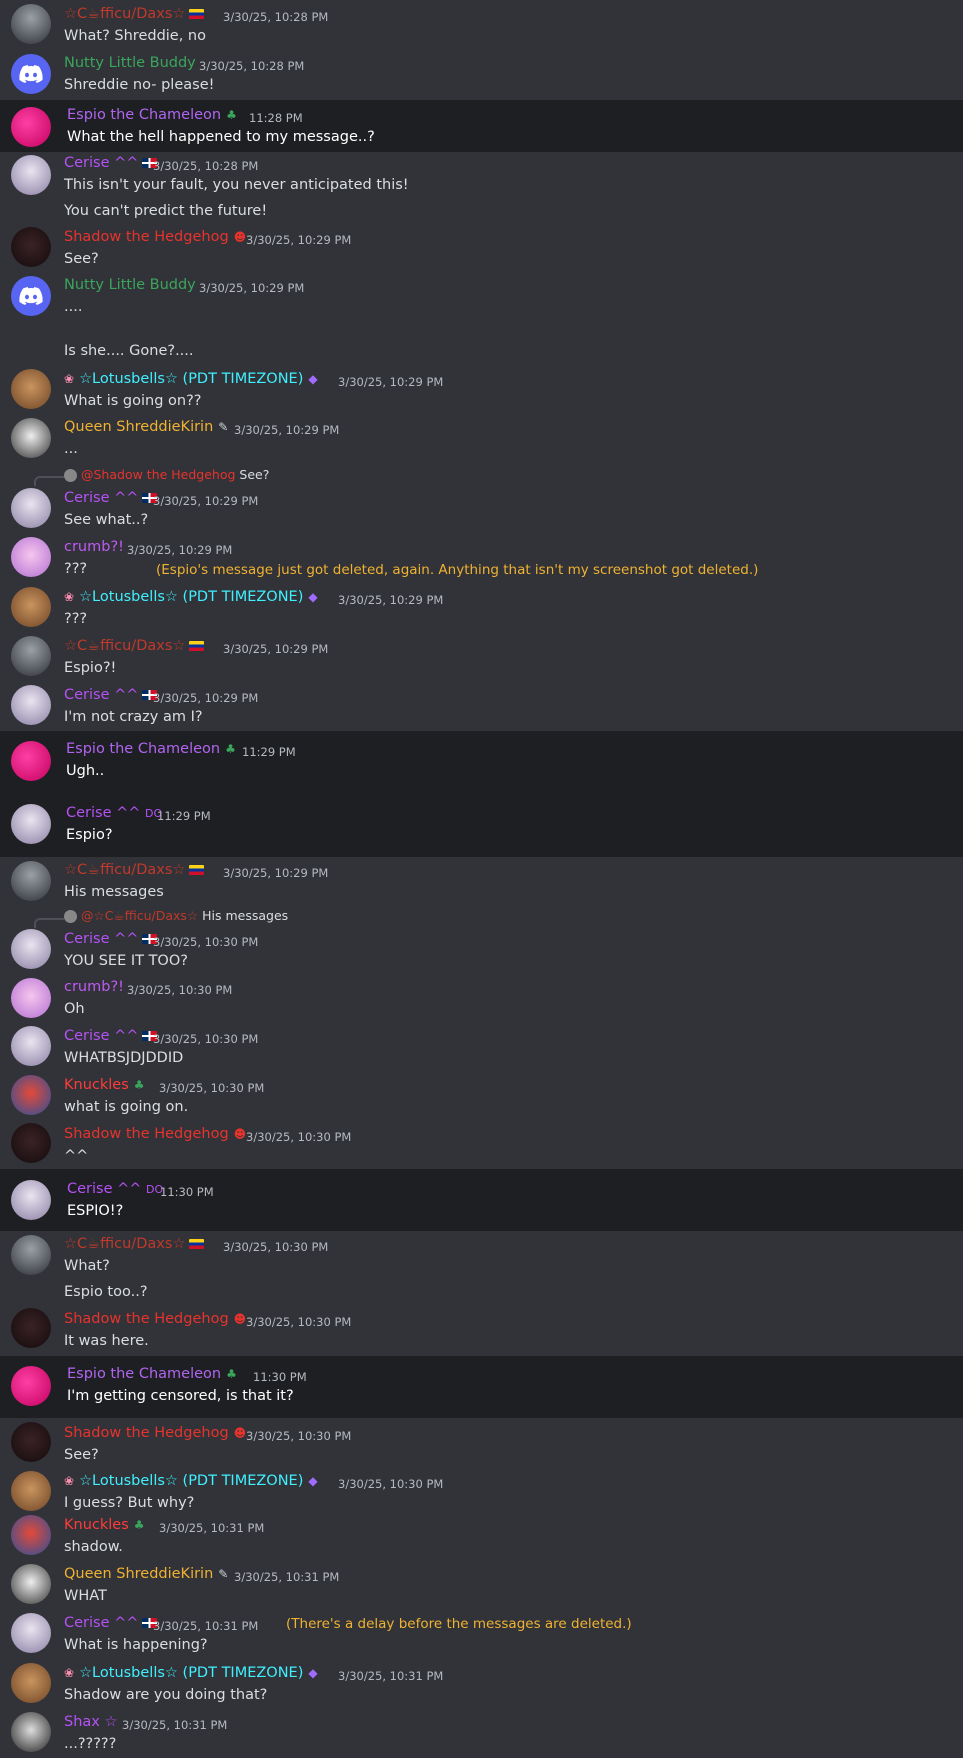  Describe the element at coordinates (87, 1266) in the screenshot. I see `message-text: What?` at that location.